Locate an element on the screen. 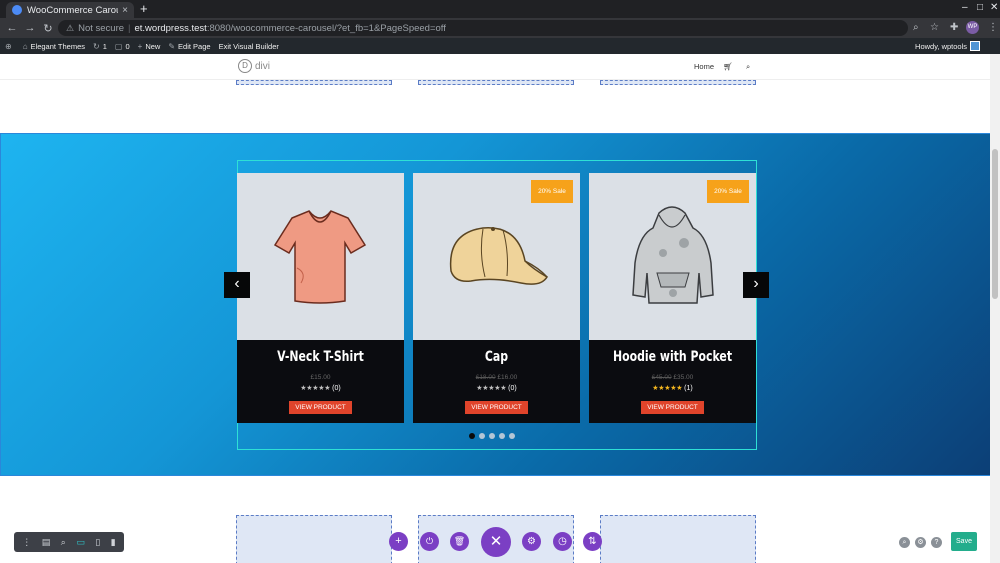 The width and height of the screenshot is (1000, 563). product-name: Cap is located at coordinates (496, 357).